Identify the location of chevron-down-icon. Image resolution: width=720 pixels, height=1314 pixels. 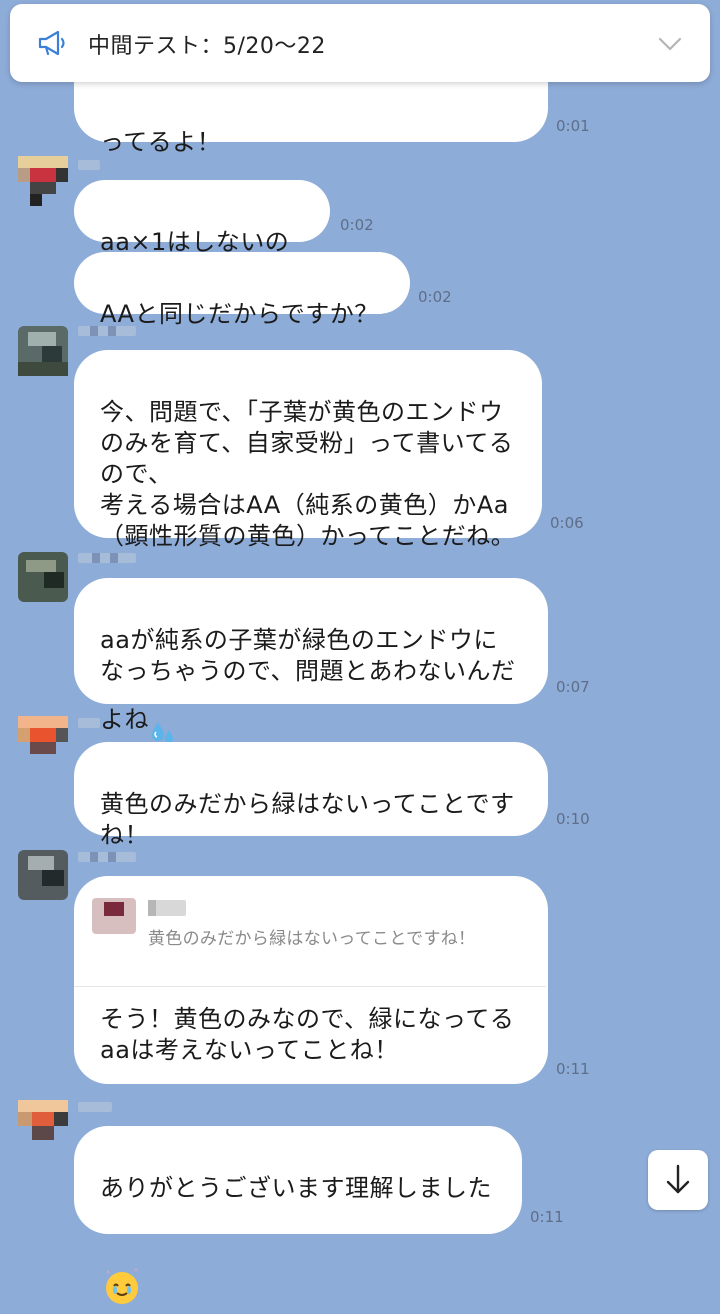
(670, 46).